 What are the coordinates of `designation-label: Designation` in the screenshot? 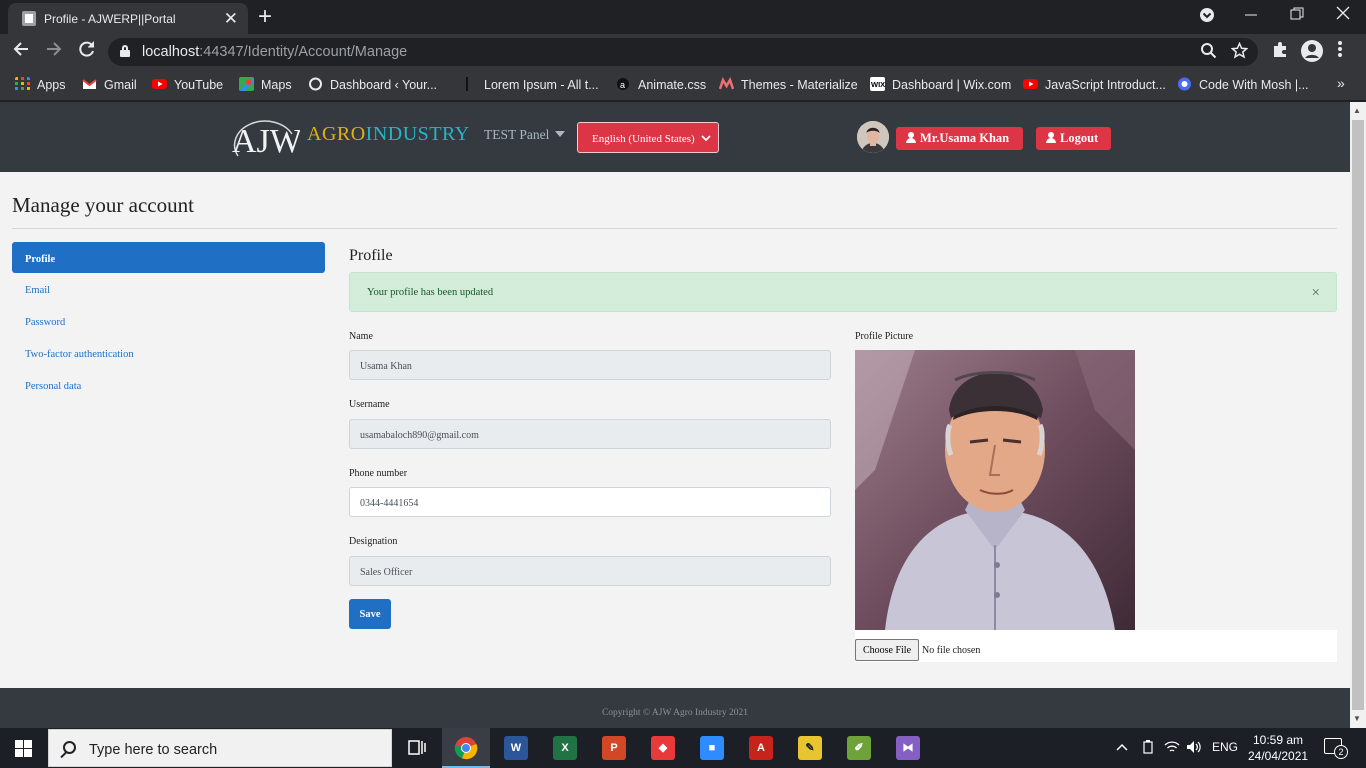 It's located at (373, 541).